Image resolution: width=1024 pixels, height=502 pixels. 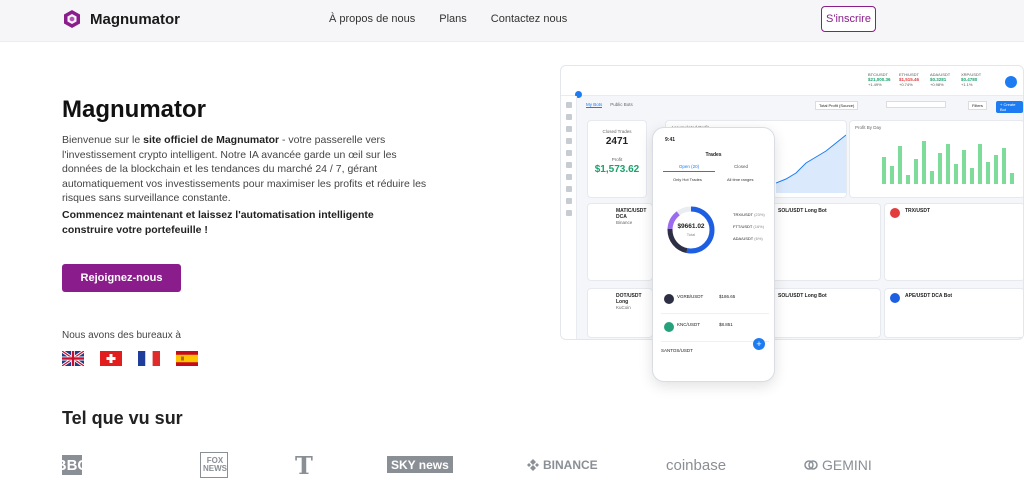 What do you see at coordinates (134, 109) in the screenshot?
I see `hero-title: Magnumator` at bounding box center [134, 109].